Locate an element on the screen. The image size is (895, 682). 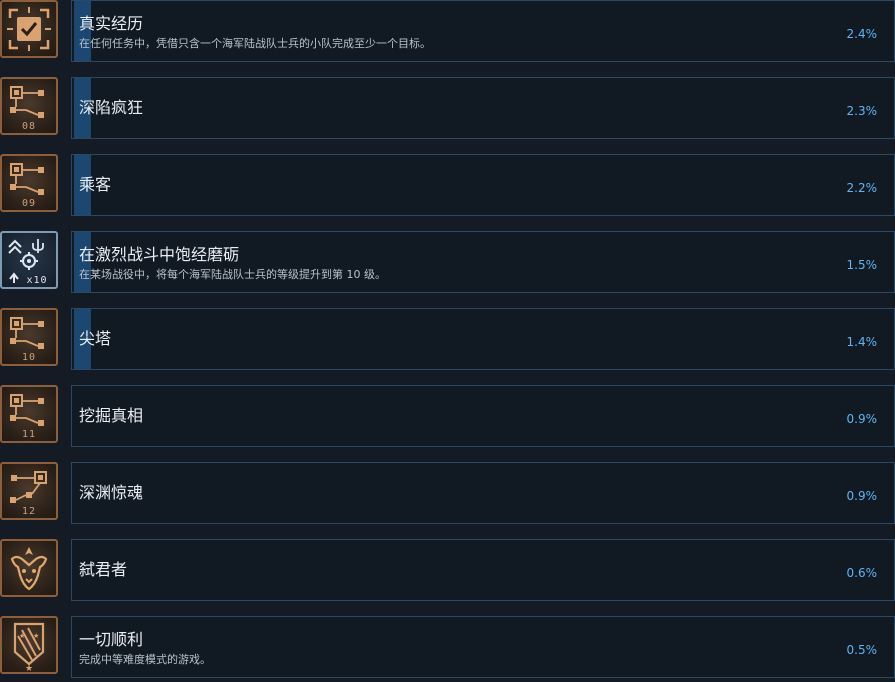
achievement-card: 弑君者 0.6% is located at coordinates (483, 570).